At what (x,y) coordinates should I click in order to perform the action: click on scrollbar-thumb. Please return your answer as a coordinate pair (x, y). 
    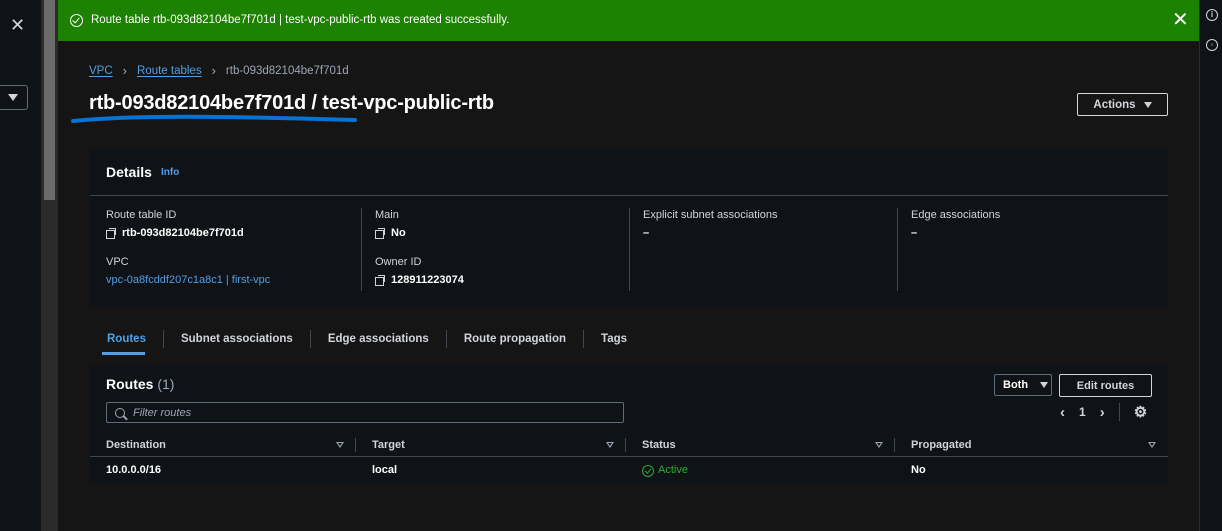
    Looking at the image, I should click on (49, 100).